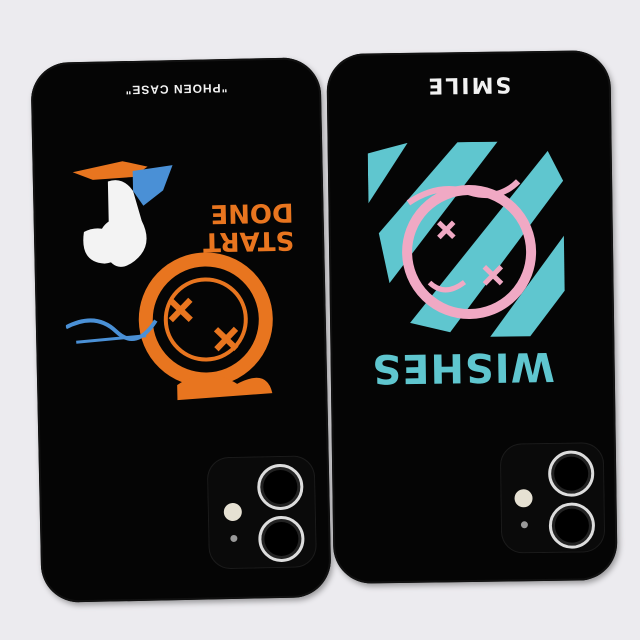 This screenshot has width=640, height=640. Describe the element at coordinates (463, 367) in the screenshot. I see `case-wishes-text: WISHES` at that location.